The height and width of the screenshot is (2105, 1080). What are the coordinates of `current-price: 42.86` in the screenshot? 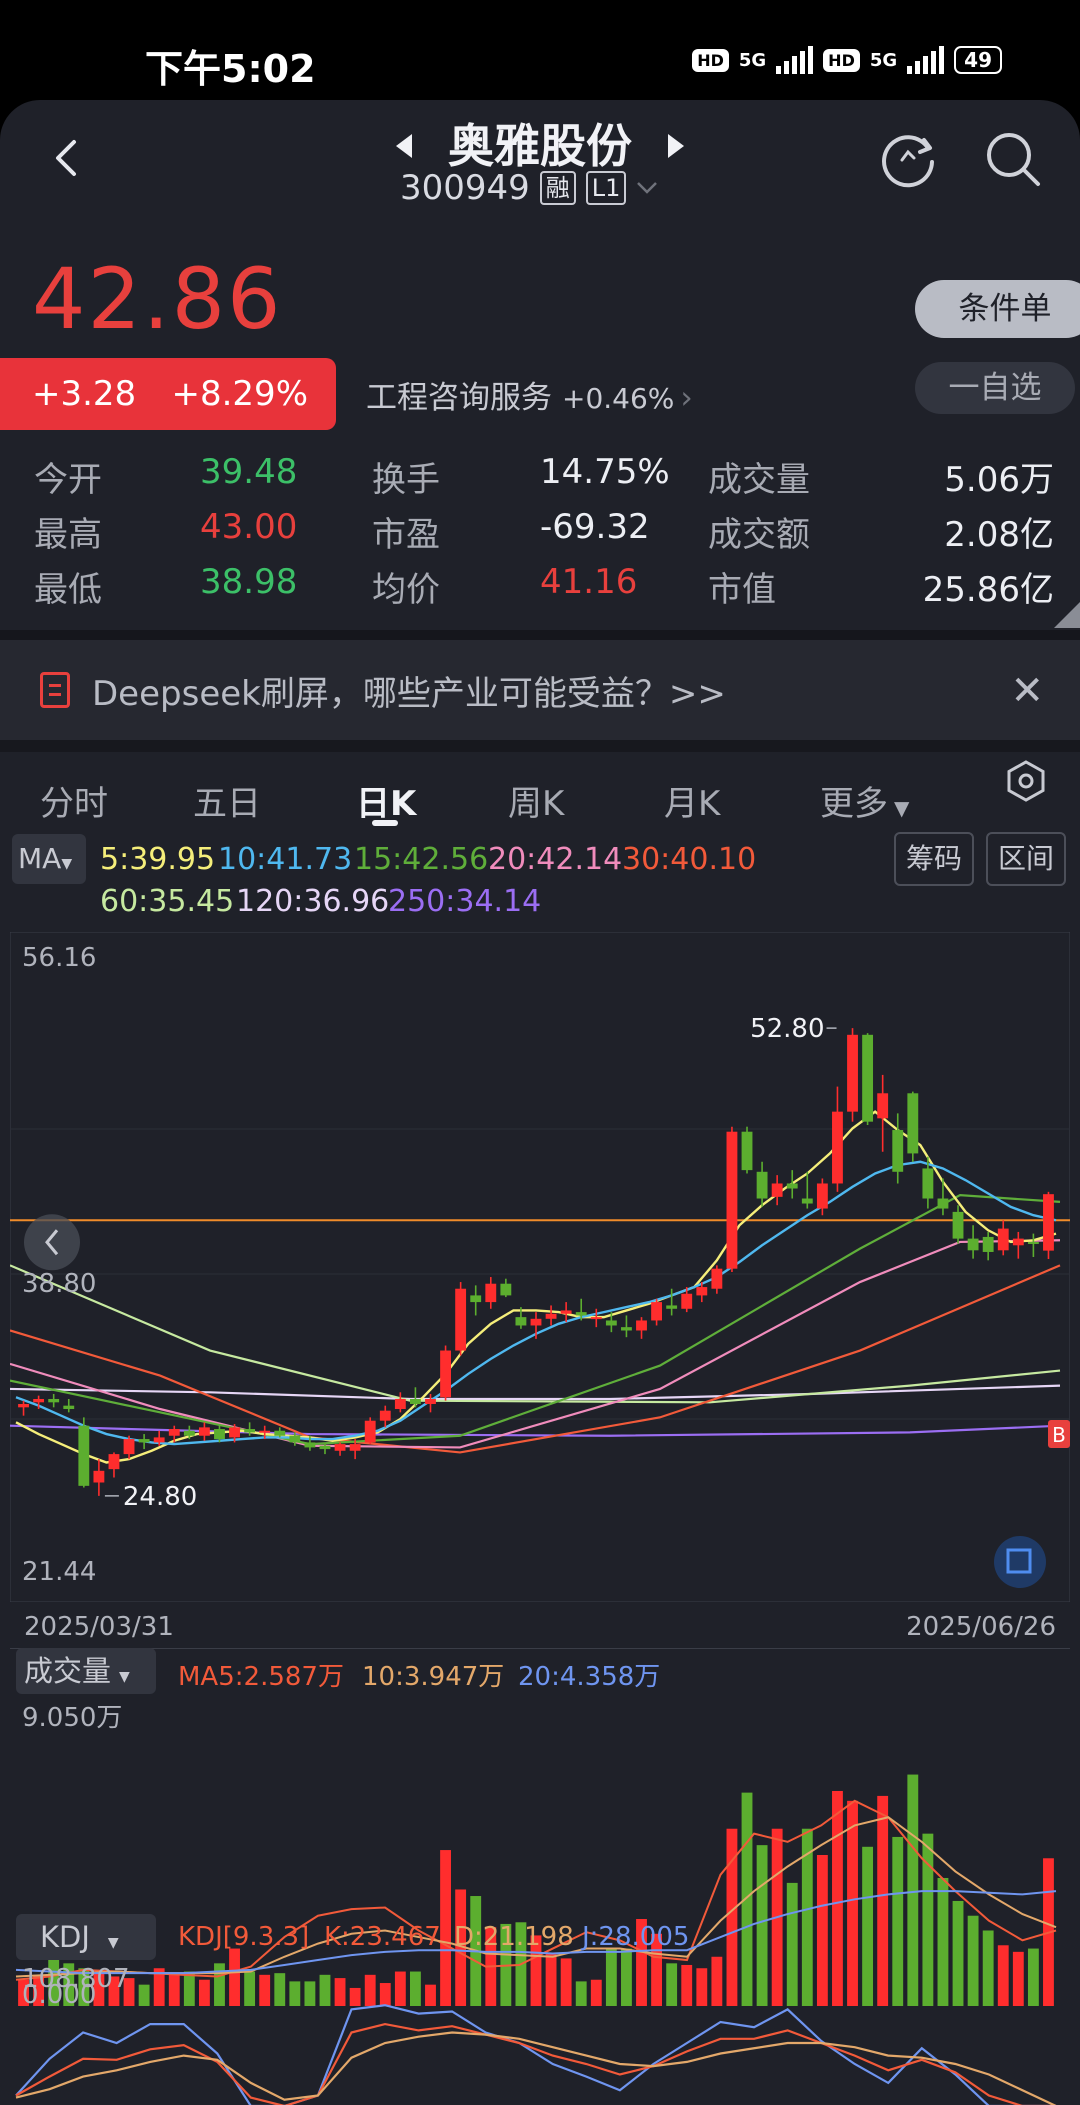 It's located at (157, 299).